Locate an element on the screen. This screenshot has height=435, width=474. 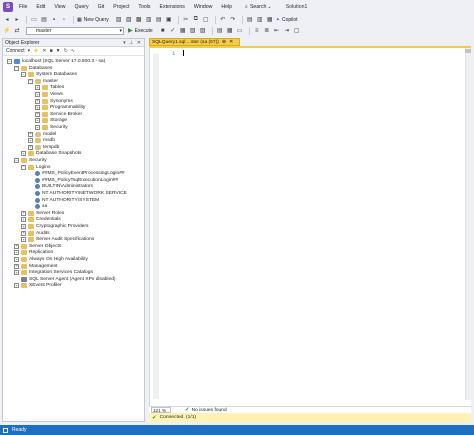
object-explorer-icon: ▥ is located at coordinates (260, 20).